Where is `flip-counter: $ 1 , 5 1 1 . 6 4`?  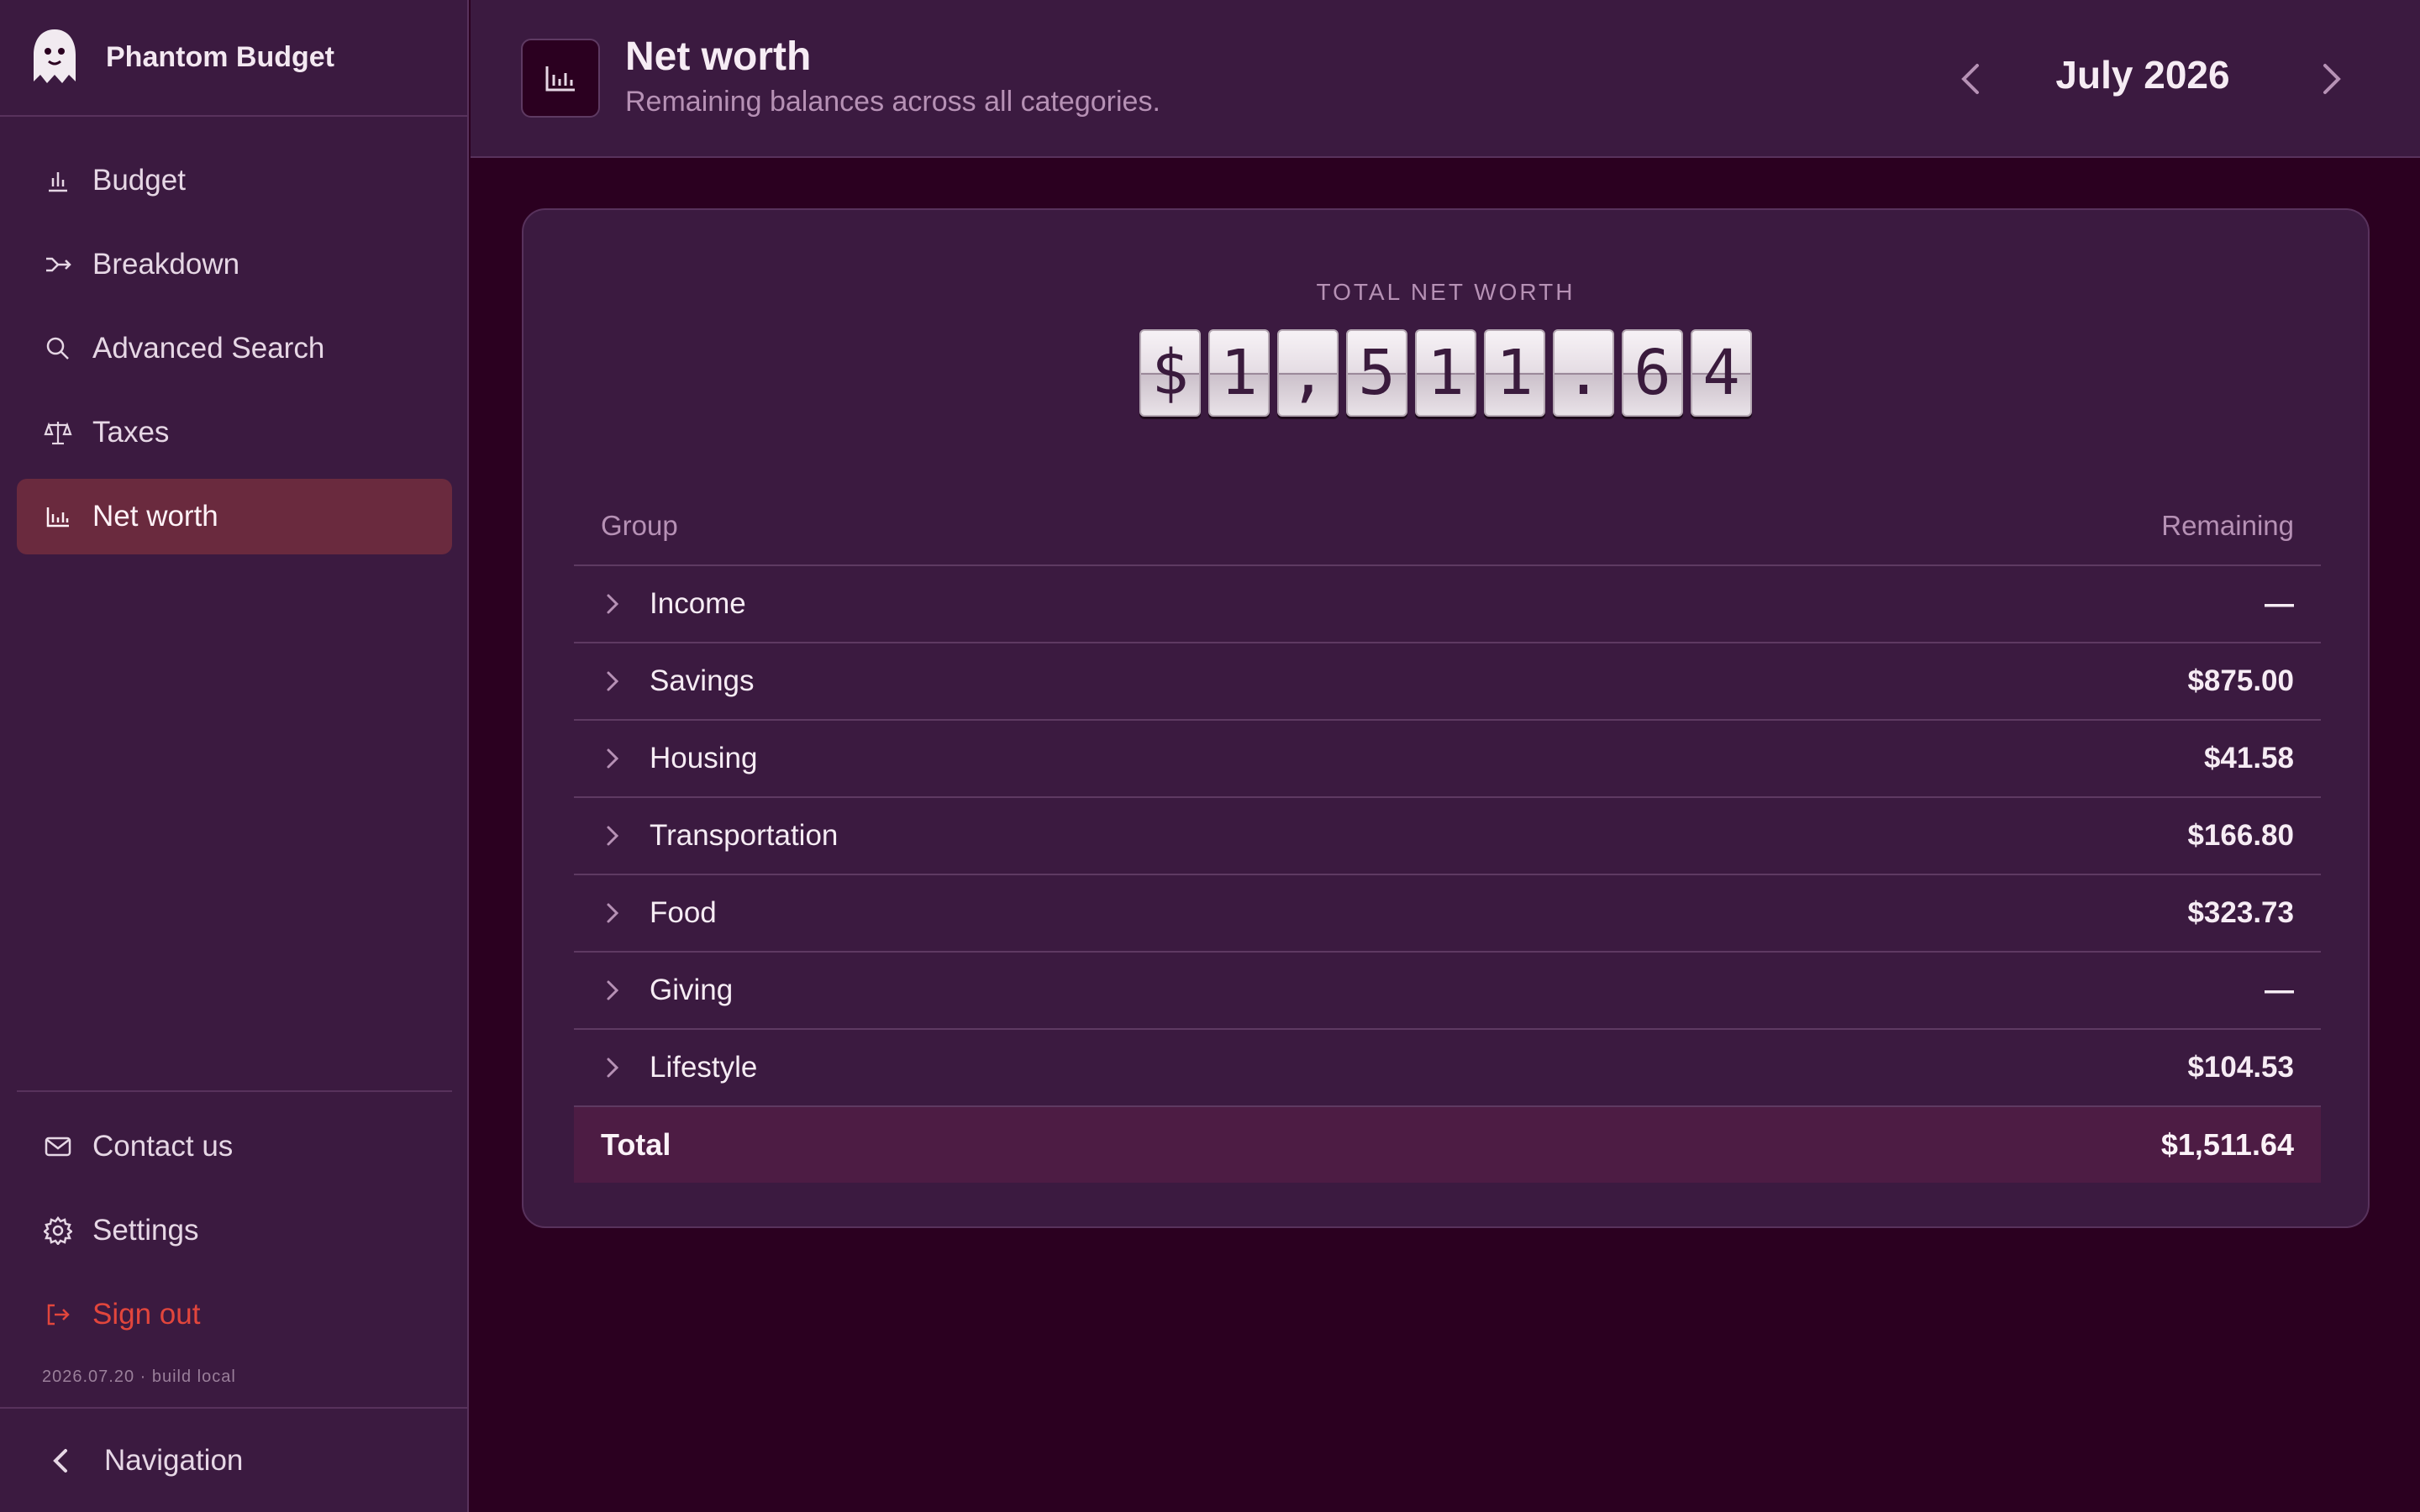 flip-counter: $ 1 , 5 1 1 . 6 4 is located at coordinates (1445, 373).